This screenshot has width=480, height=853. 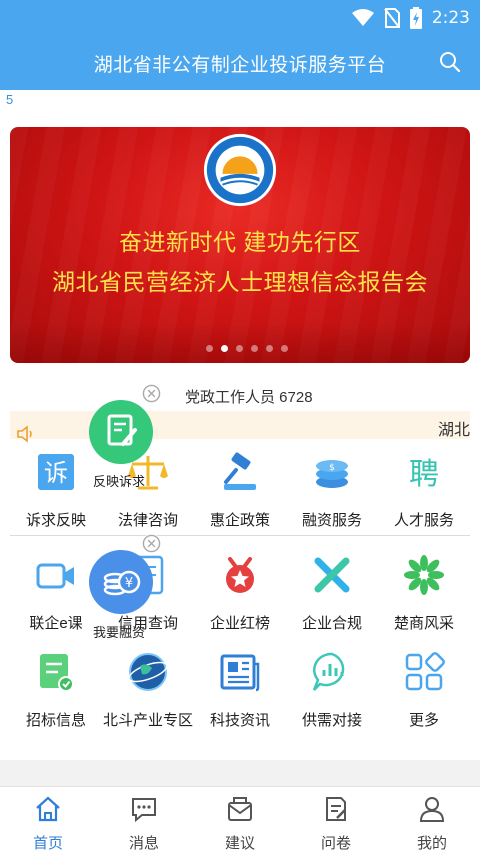 I want to click on coins-icon: $, so click(x=332, y=474).